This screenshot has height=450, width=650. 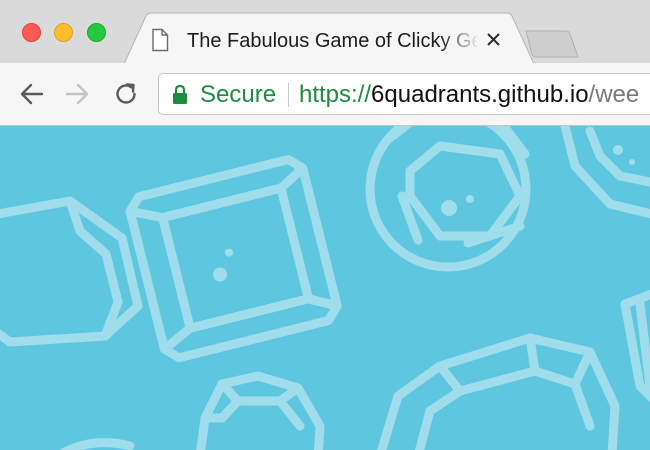 What do you see at coordinates (498, 391) in the screenshot?
I see `octagon-gem-bottom-center` at bounding box center [498, 391].